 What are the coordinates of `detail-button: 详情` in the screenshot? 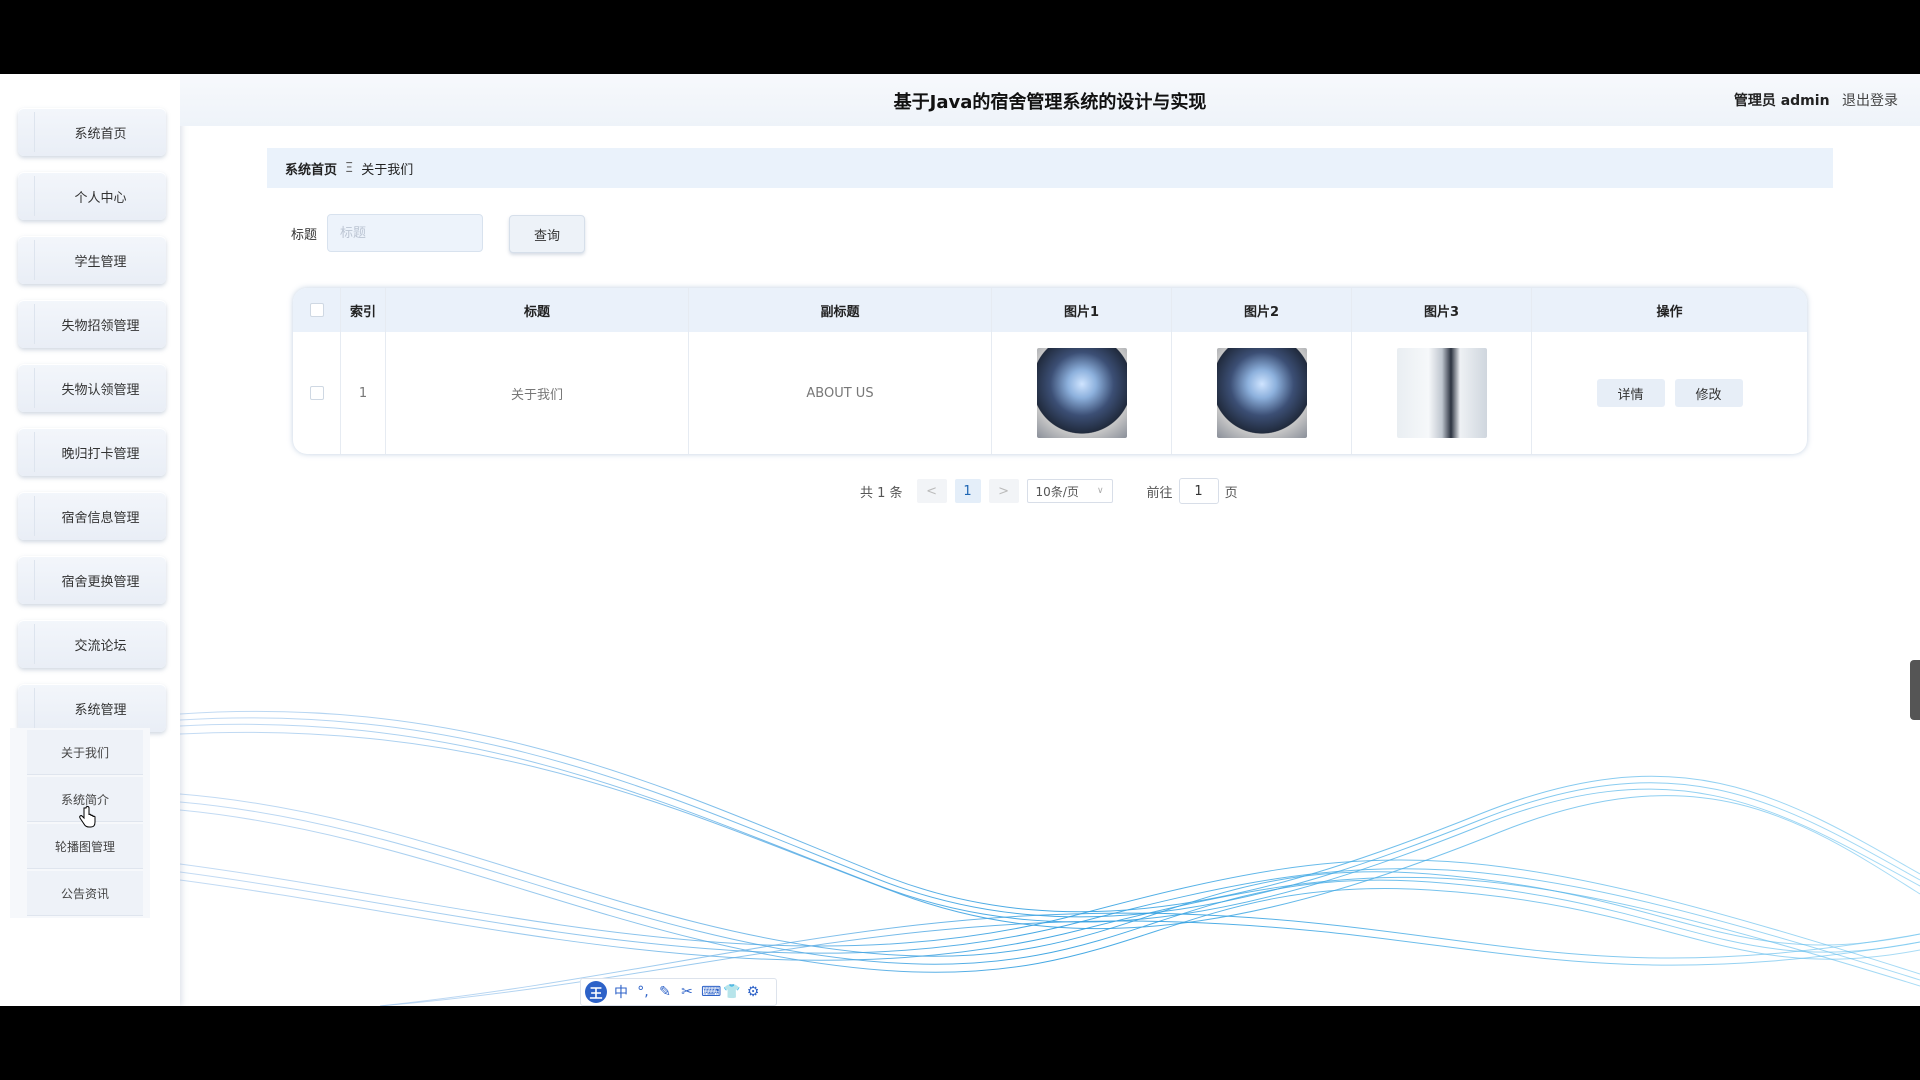 It's located at (1630, 393).